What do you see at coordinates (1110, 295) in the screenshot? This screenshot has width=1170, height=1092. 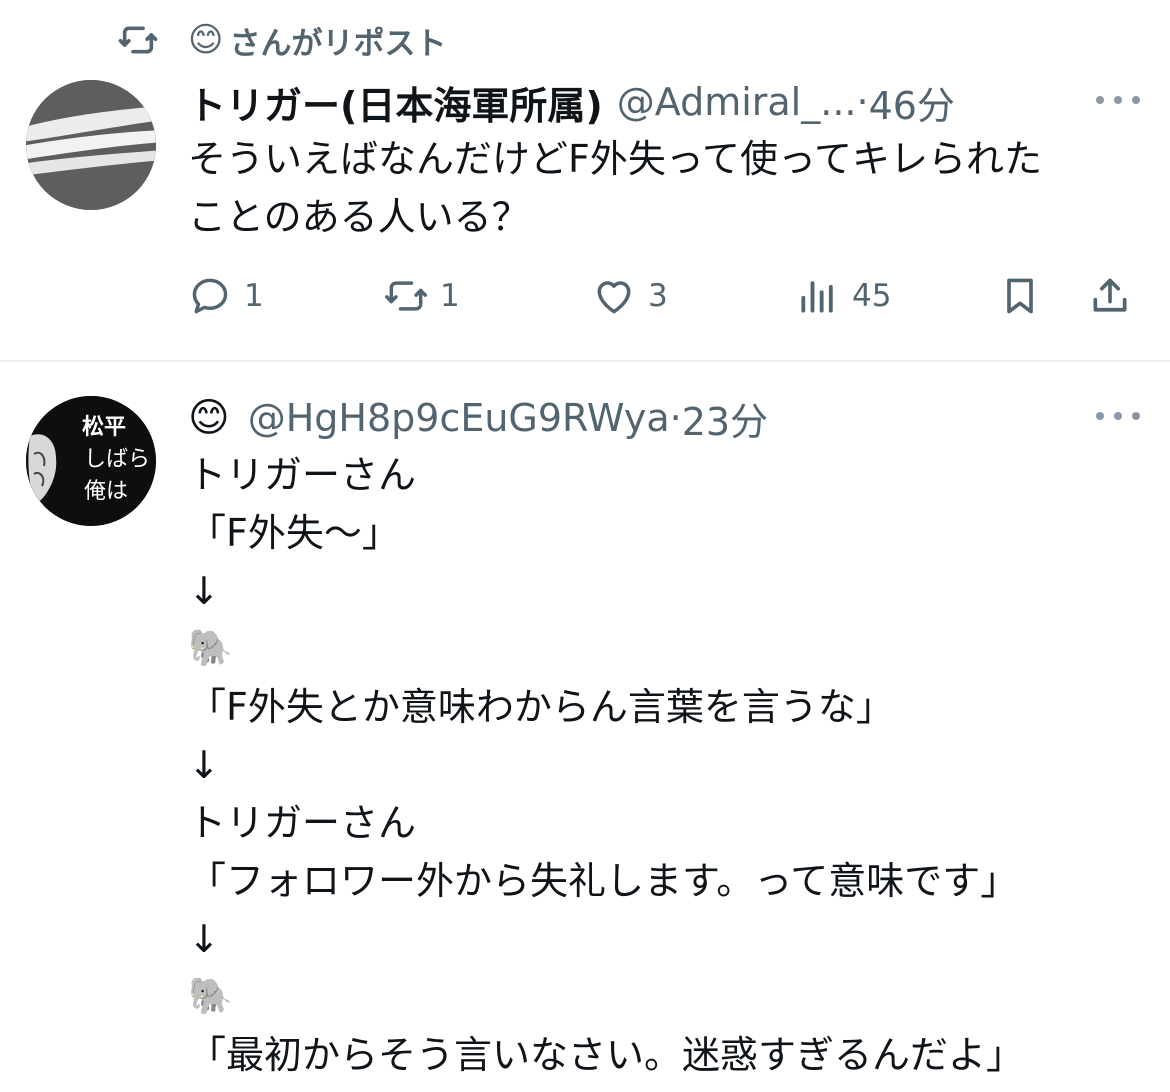 I see `share-icon` at bounding box center [1110, 295].